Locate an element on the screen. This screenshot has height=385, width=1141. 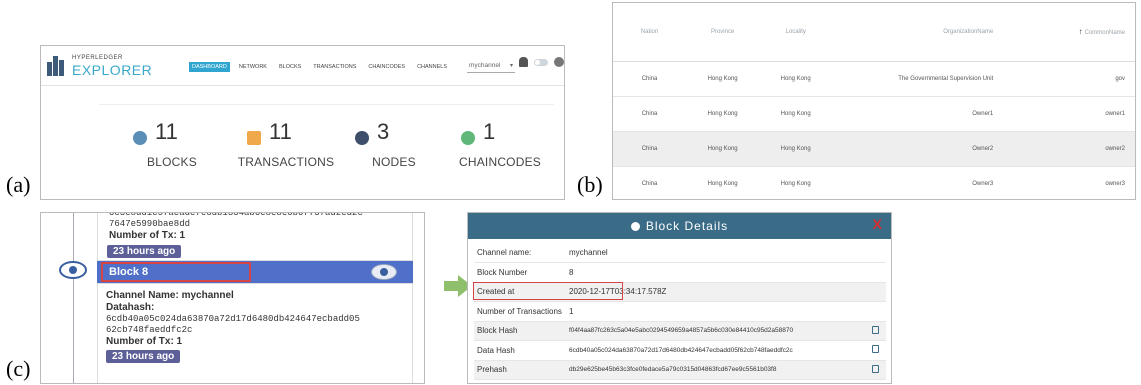
block-header: Block 8 is located at coordinates (255, 272).